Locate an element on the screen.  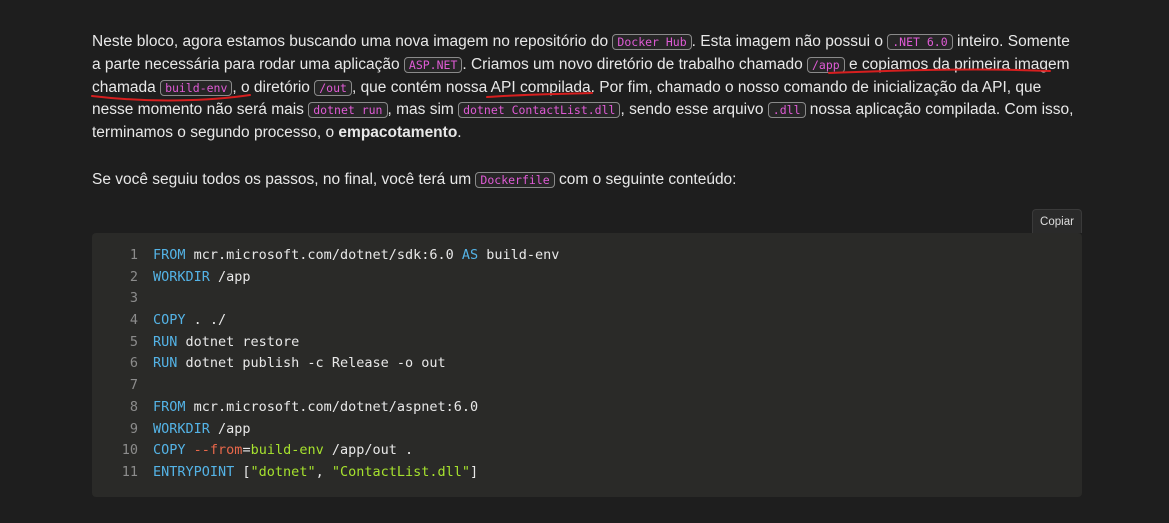
code-line: 4 COPY . ./ is located at coordinates (325, 321).